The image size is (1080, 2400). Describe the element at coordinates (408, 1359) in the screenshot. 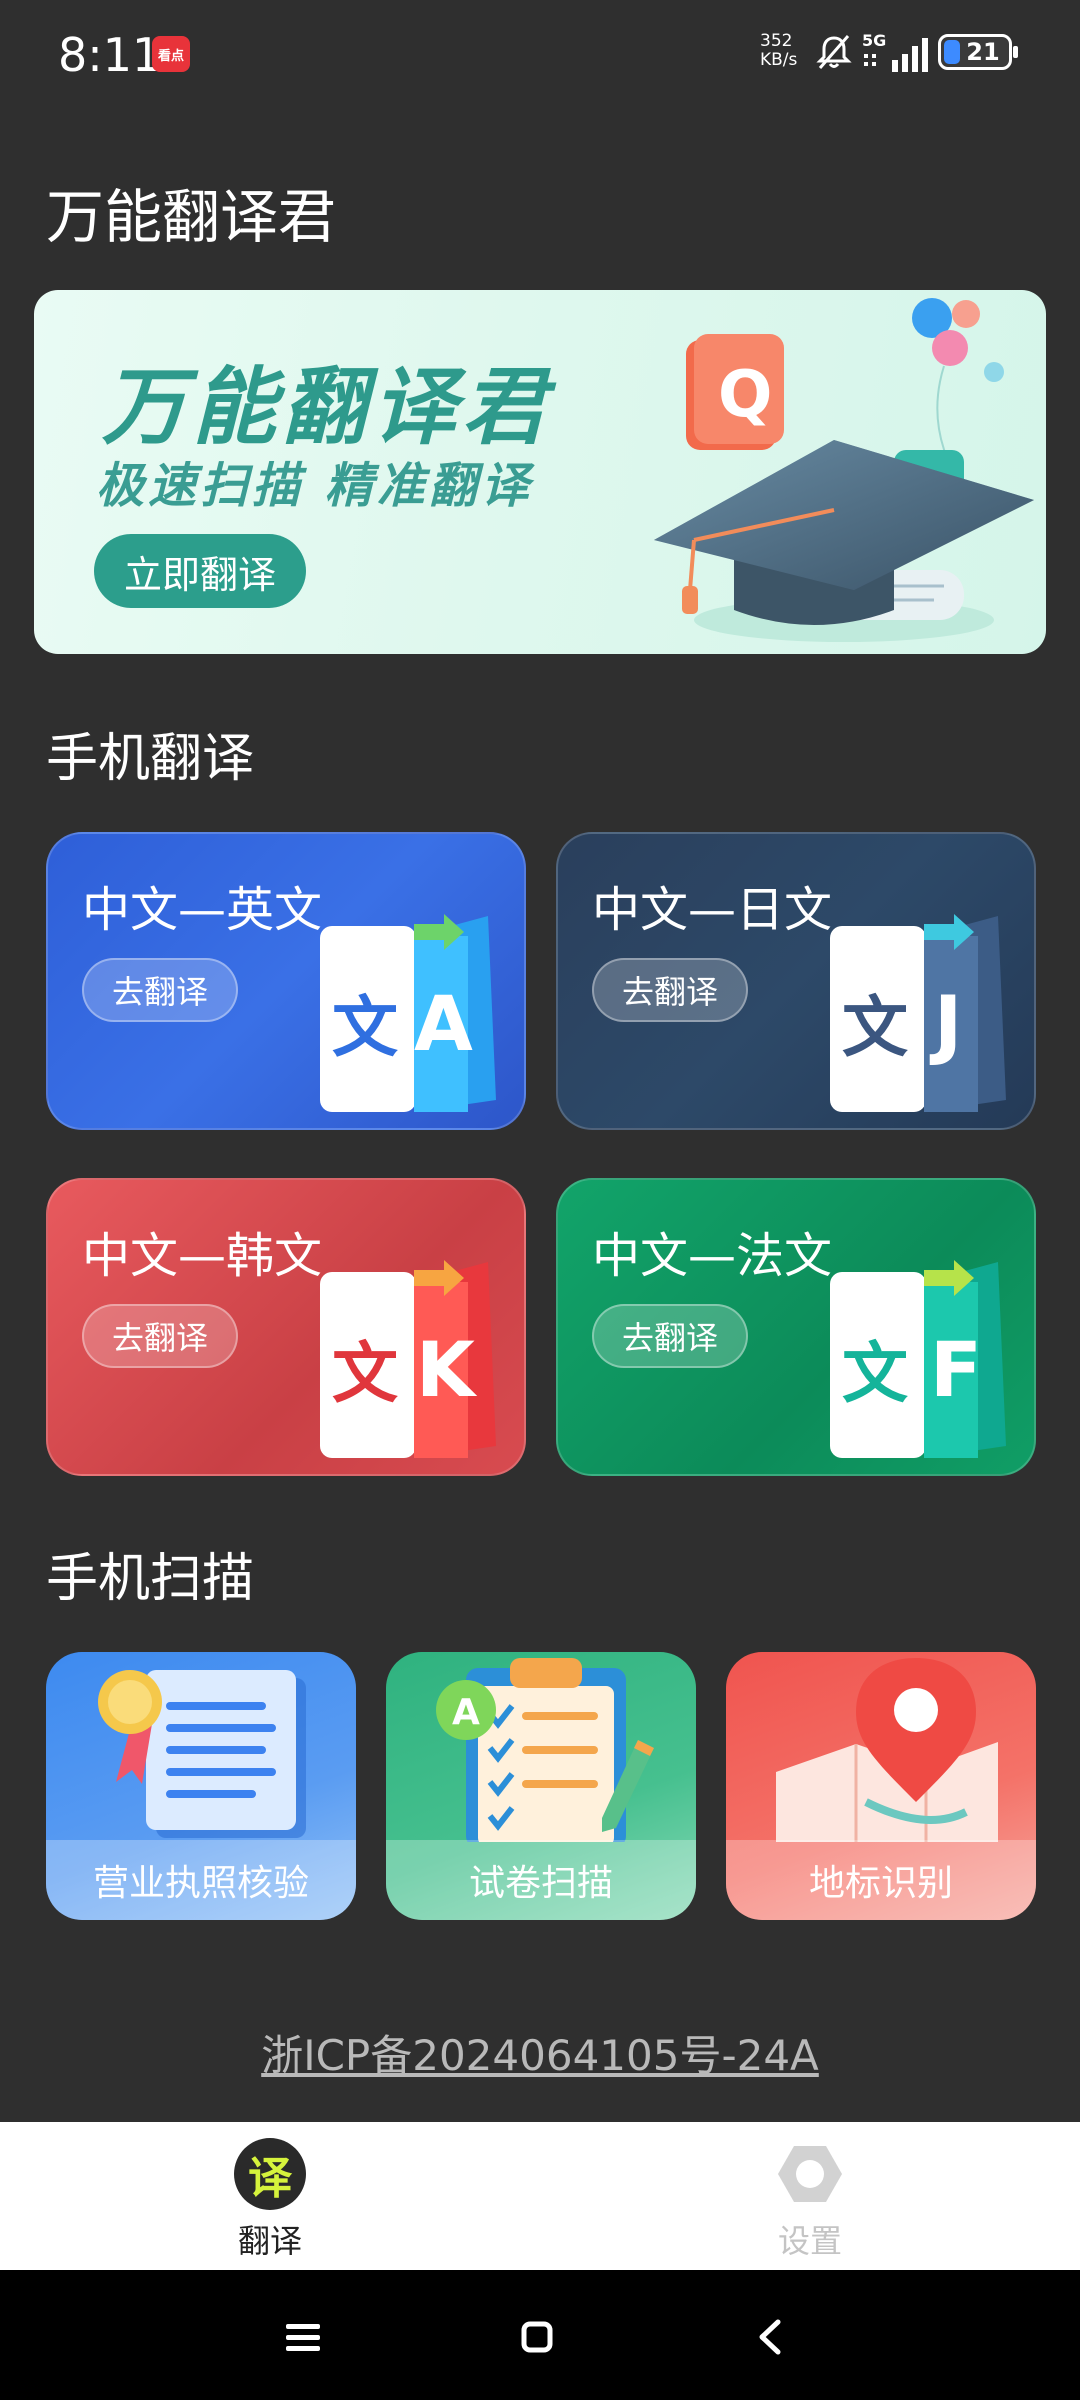

I see `translate-book-icon: 文 K` at that location.